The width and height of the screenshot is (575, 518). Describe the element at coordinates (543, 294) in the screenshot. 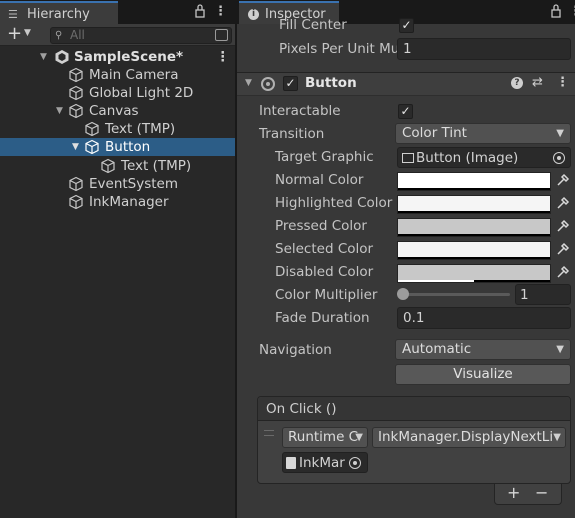

I see `color-multiplier-field: 1` at that location.